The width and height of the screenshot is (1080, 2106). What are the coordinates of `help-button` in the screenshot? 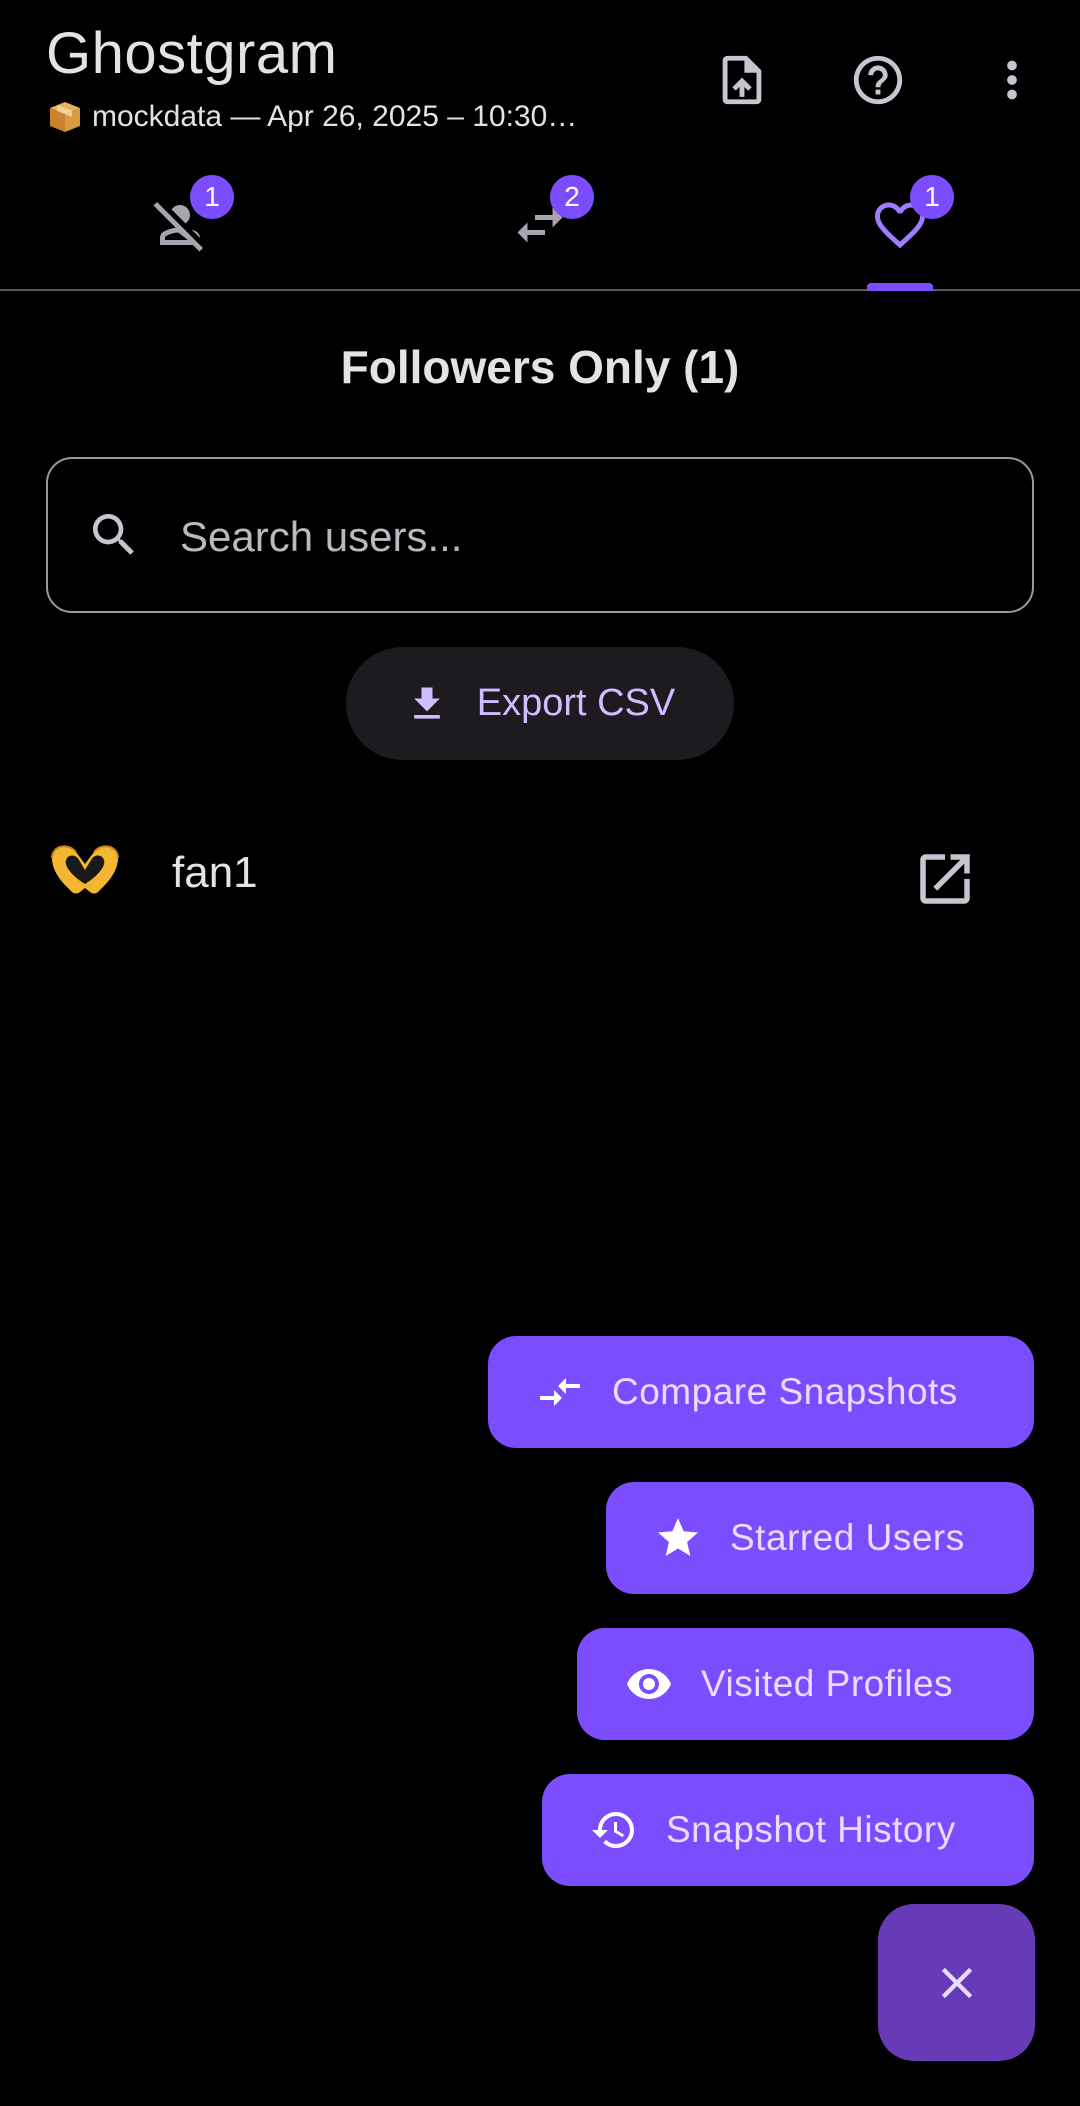 It's located at (878, 80).